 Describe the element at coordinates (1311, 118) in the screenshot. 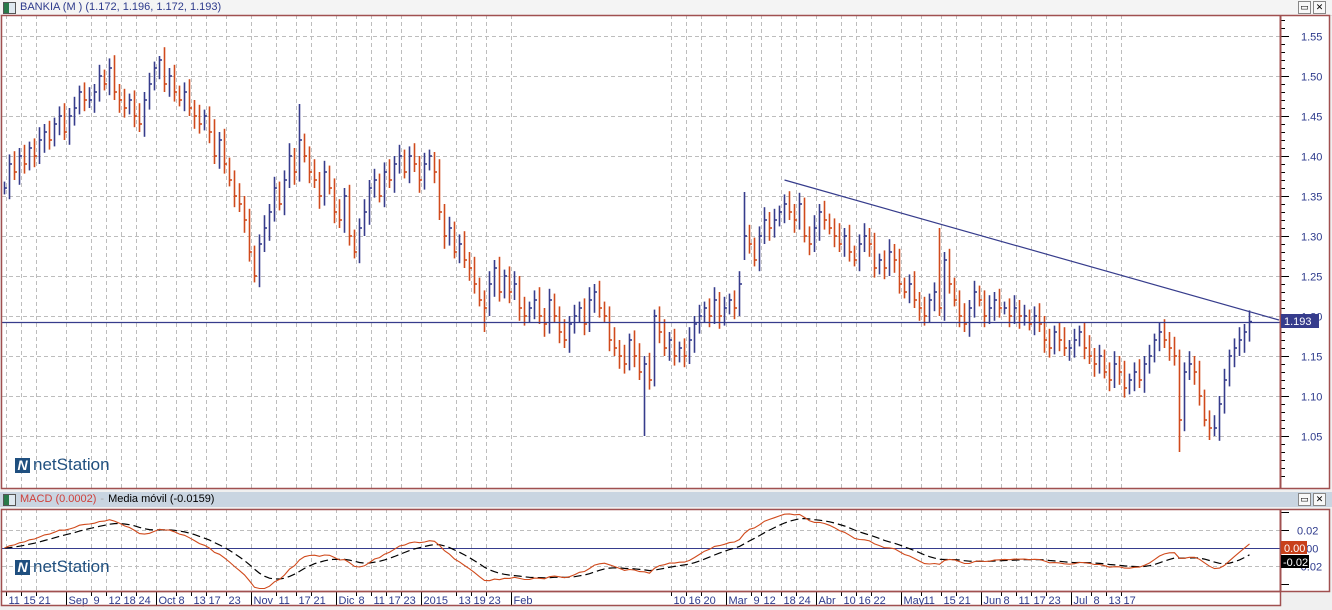

I see `price-axis-label: 1.45` at that location.